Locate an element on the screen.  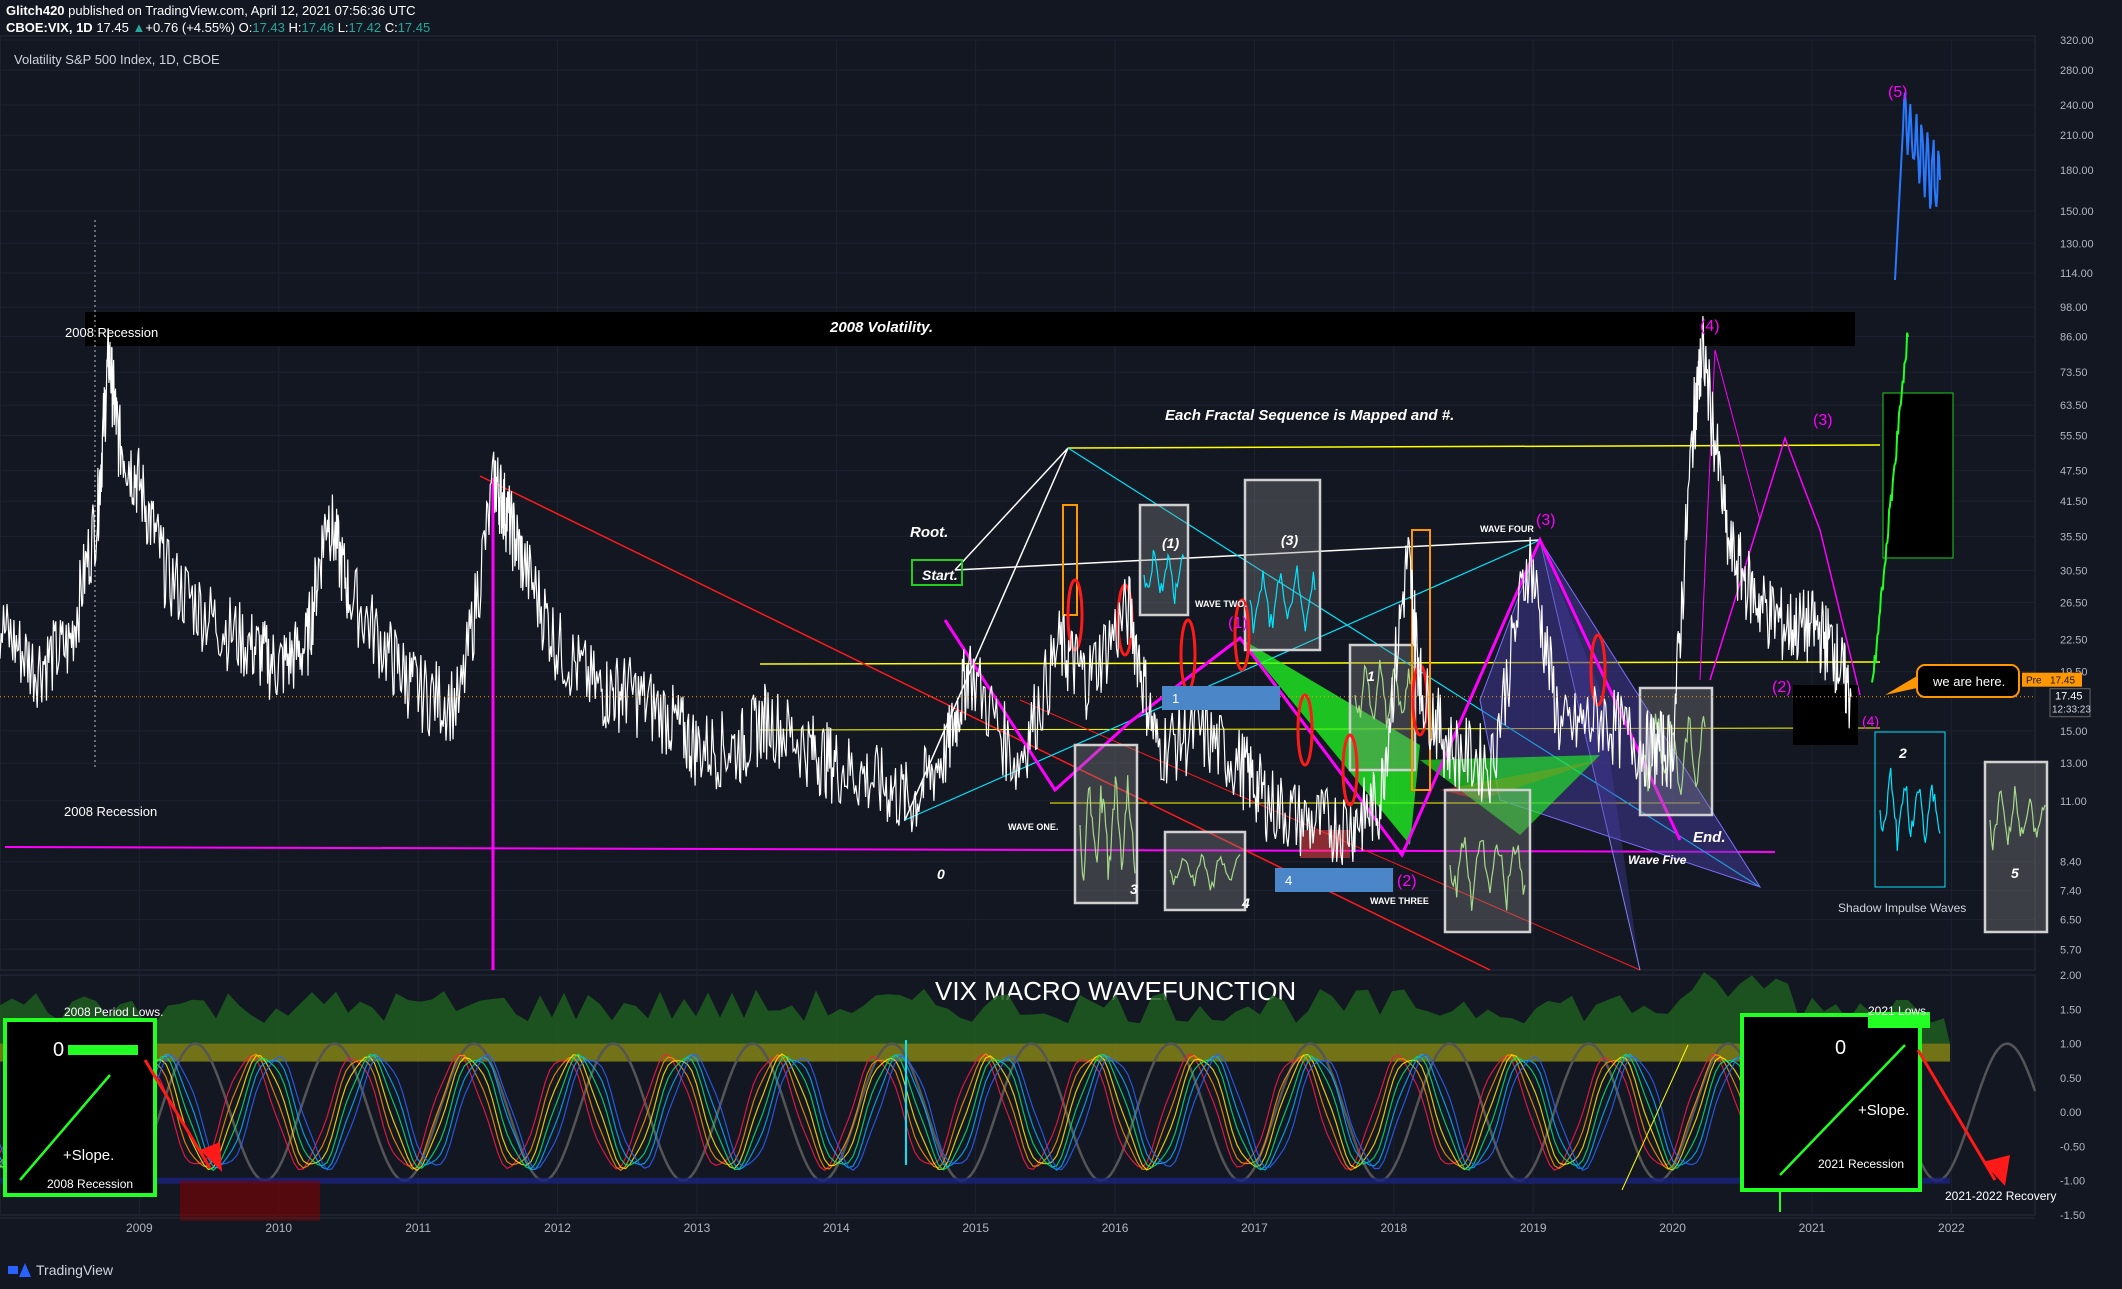
y-tick-label: 73.50 is located at coordinates (2074, 373).